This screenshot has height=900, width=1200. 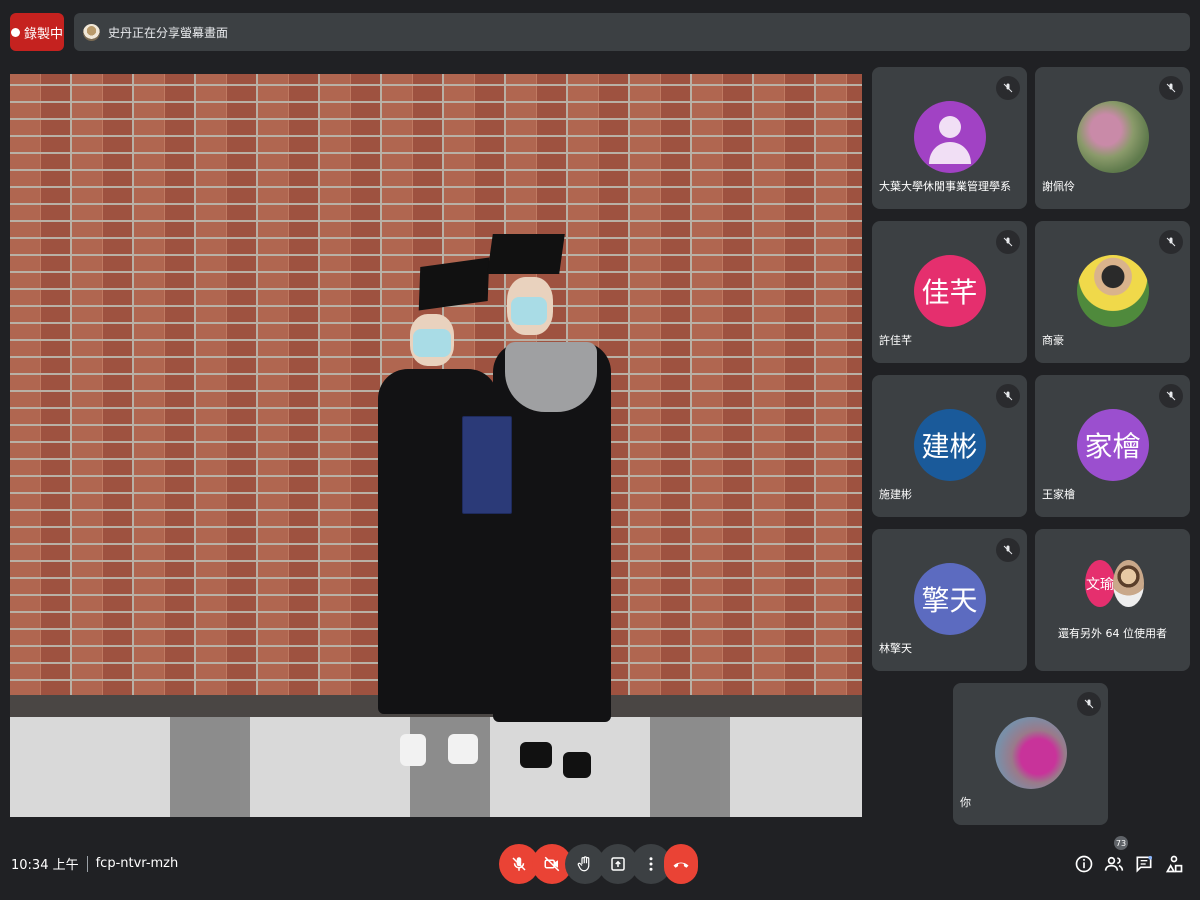 I want to click on present-icon, so click(x=618, y=864).